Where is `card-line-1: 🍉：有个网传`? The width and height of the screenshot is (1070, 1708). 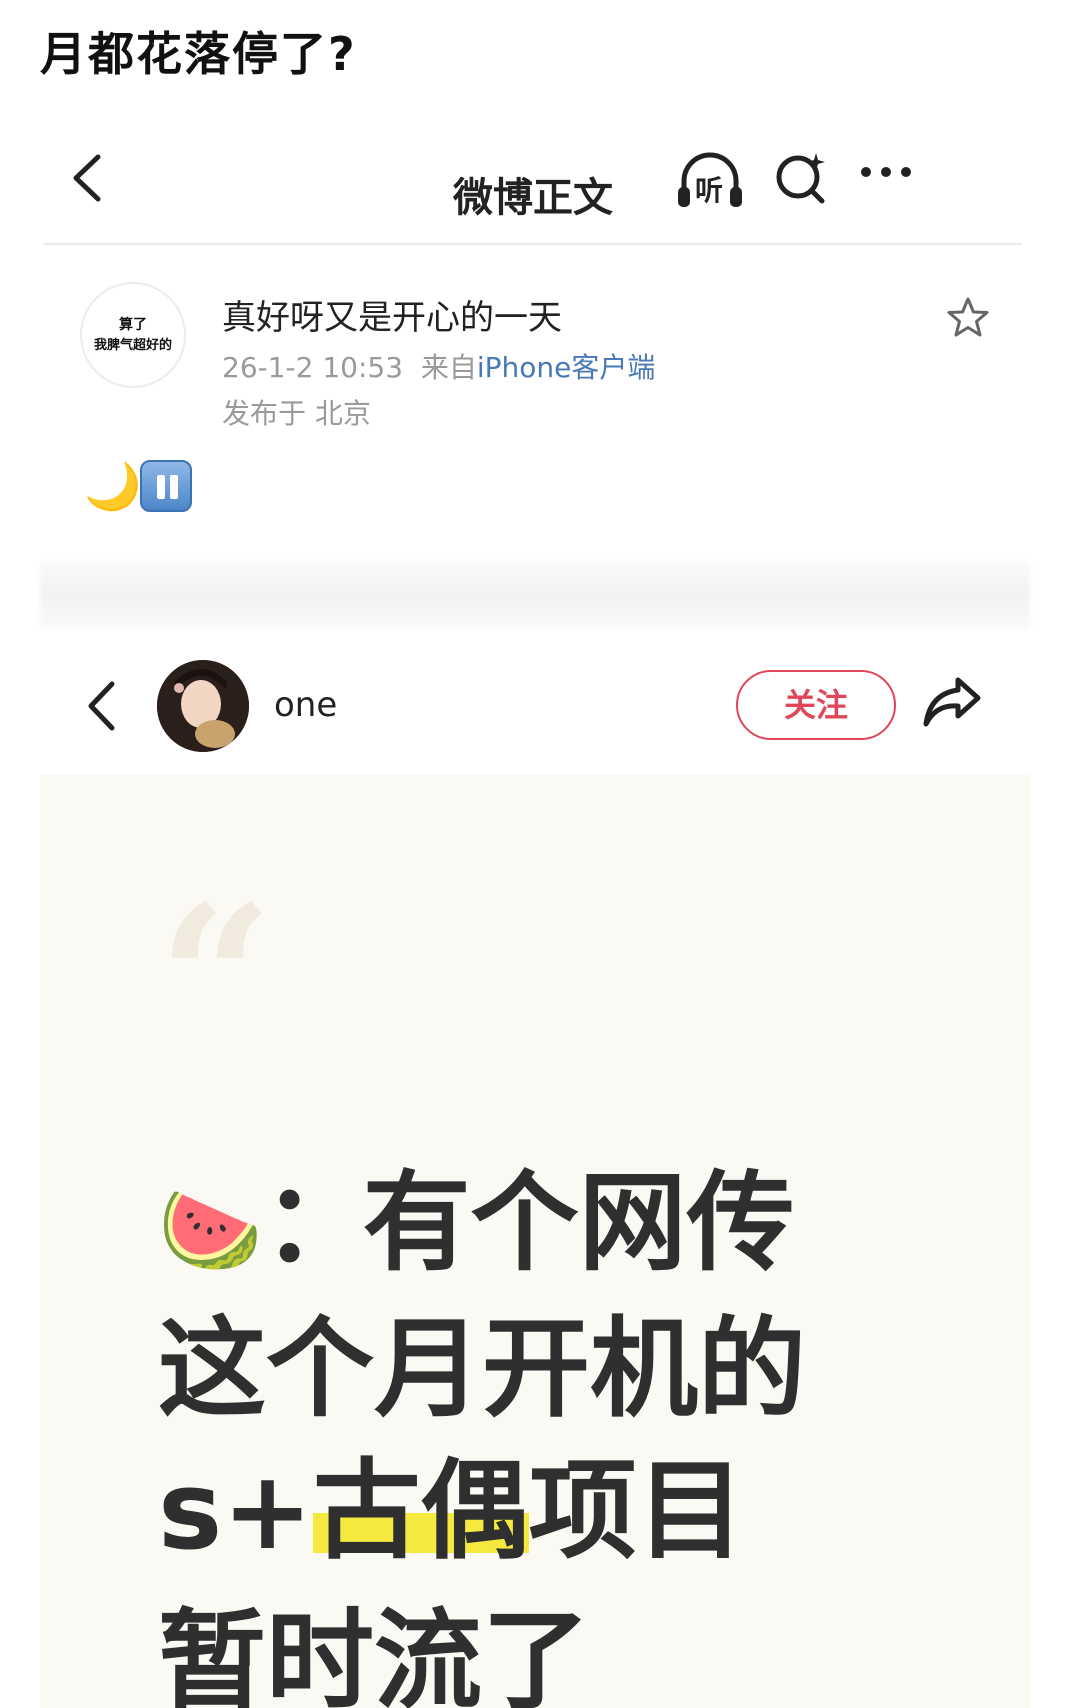
card-line-1: 🍉：有个网传 is located at coordinates (476, 1224).